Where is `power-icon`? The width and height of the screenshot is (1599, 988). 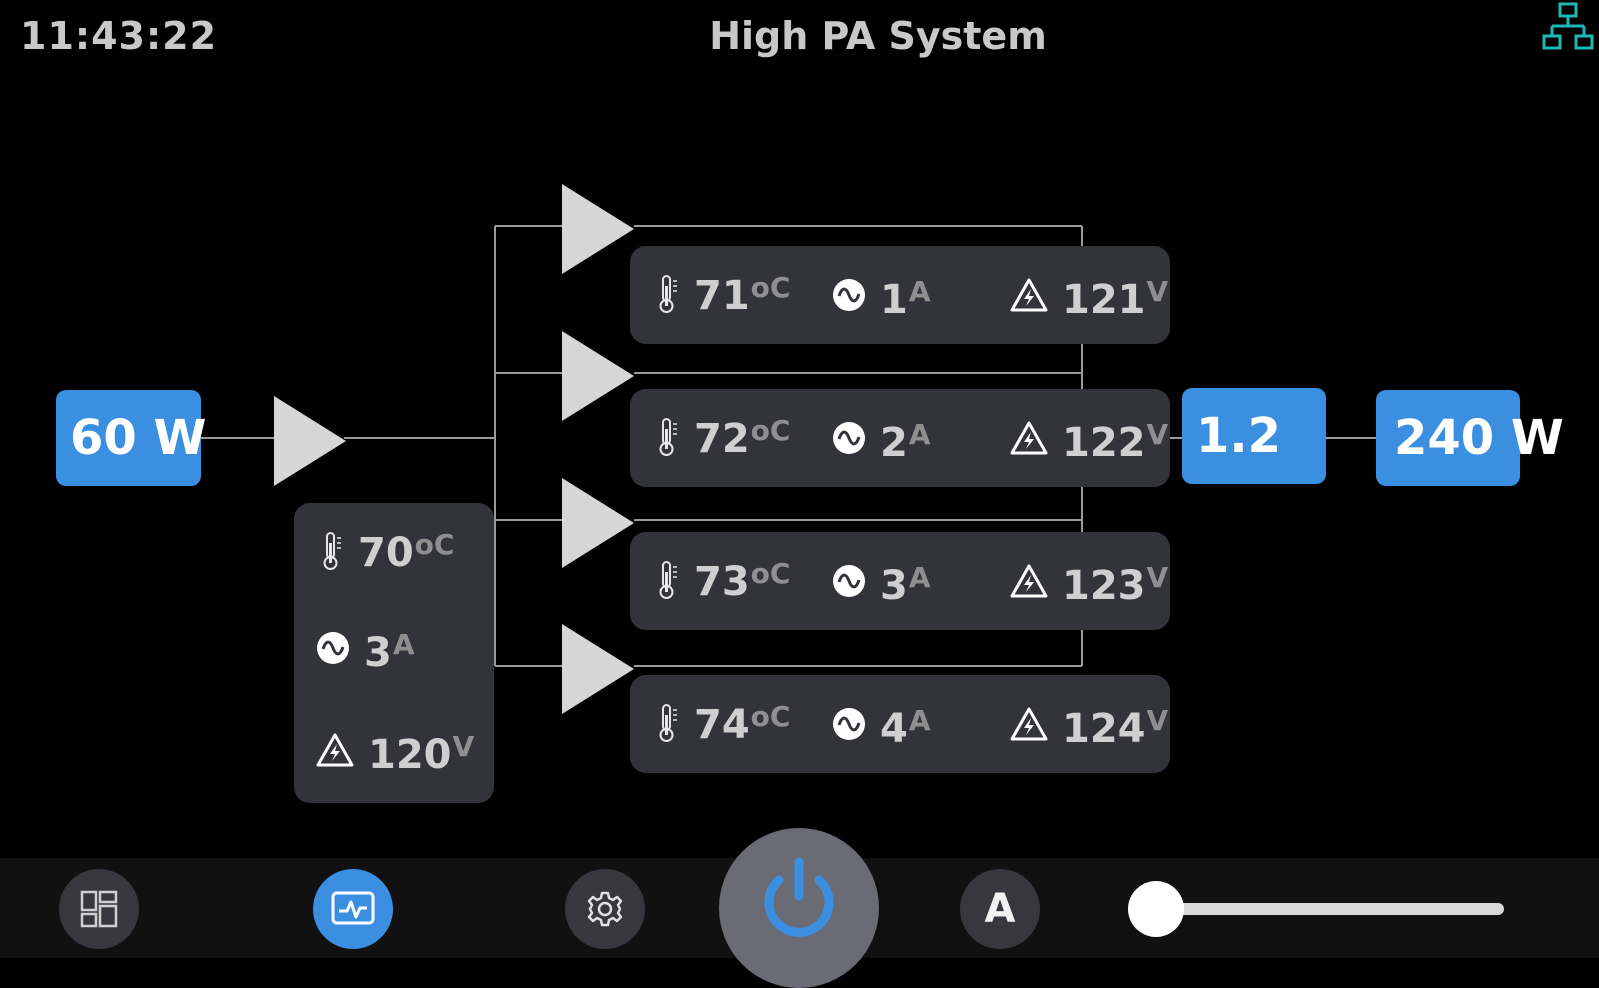
power-icon is located at coordinates (799, 897).